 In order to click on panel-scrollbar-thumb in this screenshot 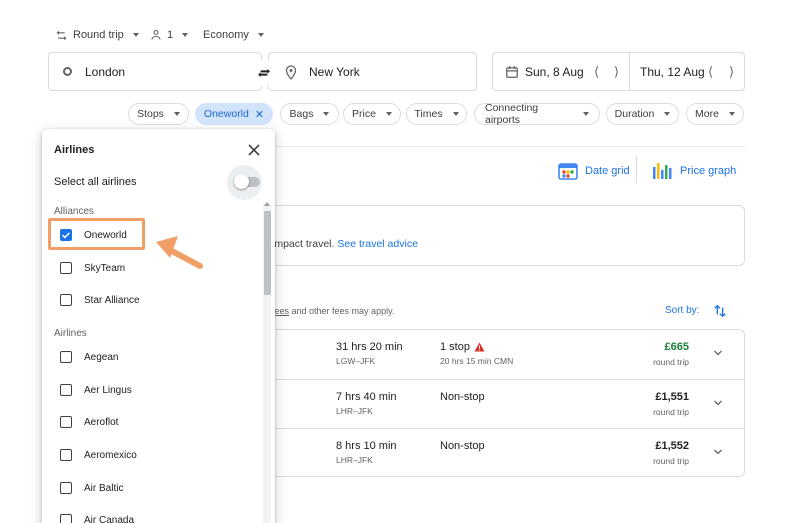, I will do `click(267, 253)`.